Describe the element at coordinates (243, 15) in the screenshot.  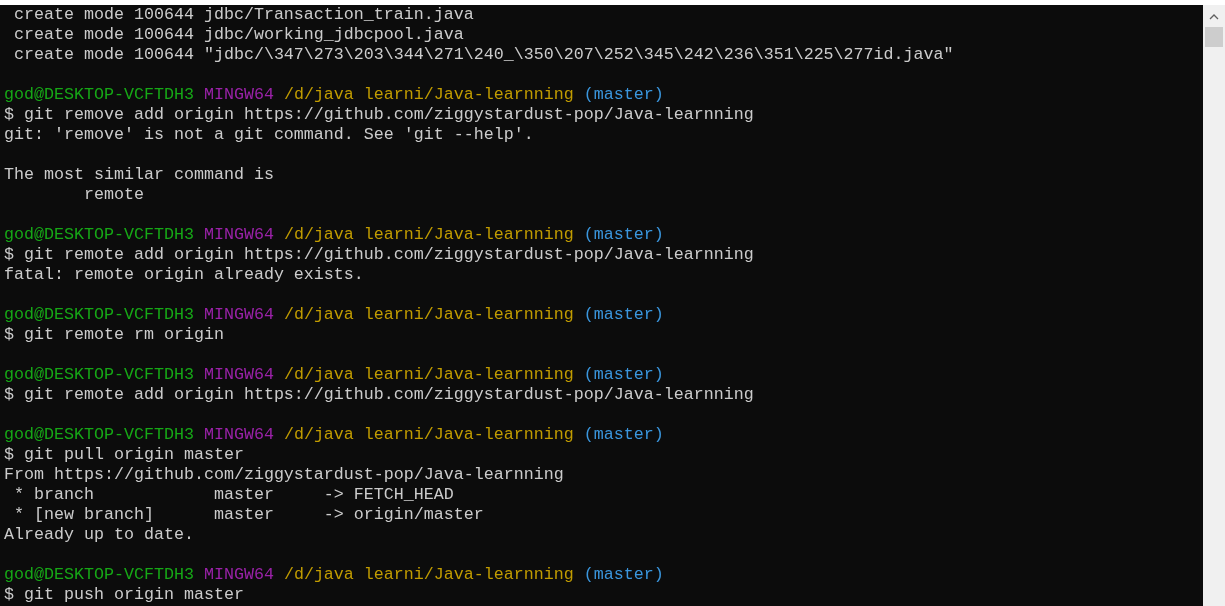
I see `terminal-line: create mode 100644 jdbc/Transaction_train.java` at that location.